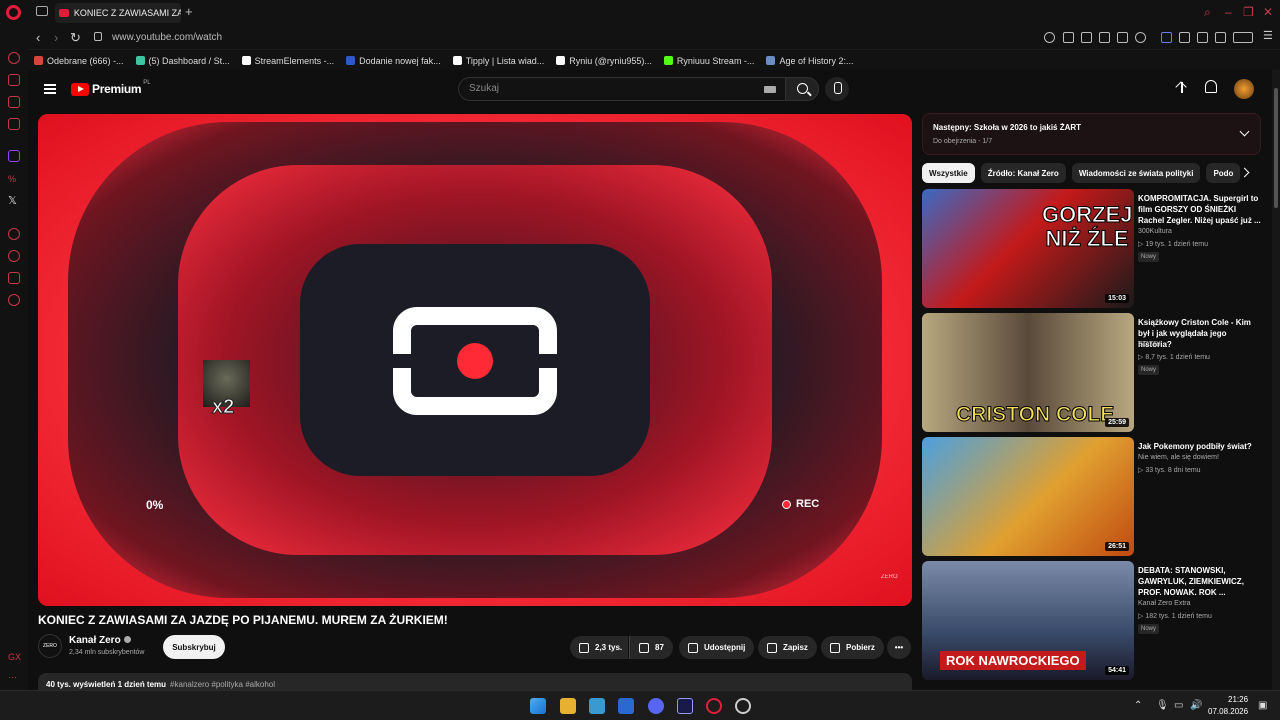 This screenshot has height=720, width=1280. What do you see at coordinates (1223, 173) in the screenshot?
I see `chip-similar: Podo` at bounding box center [1223, 173].